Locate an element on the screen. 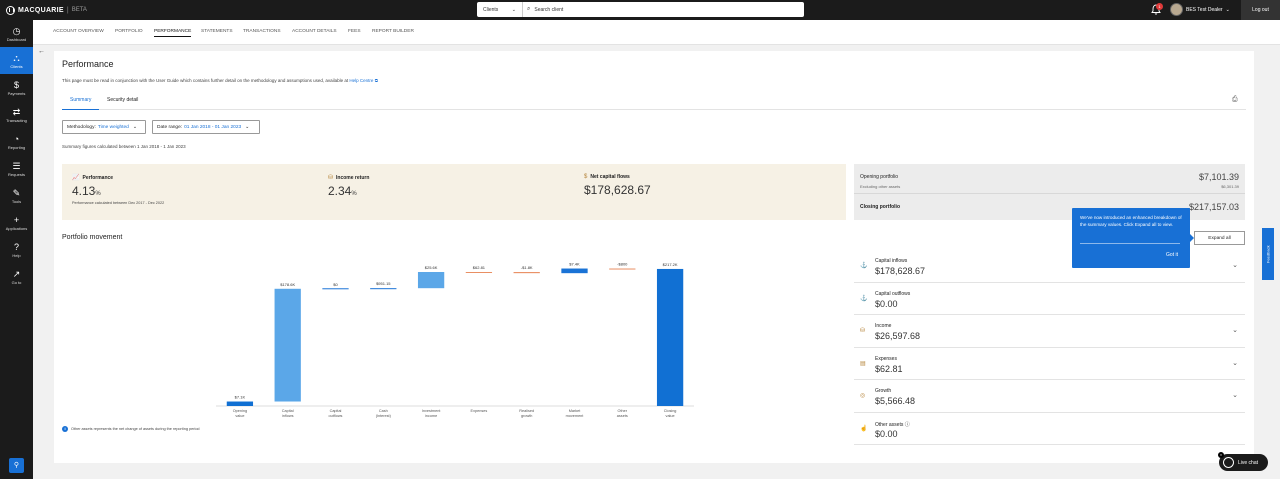  sidebar-item-label: Go to is located at coordinates (16, 282).